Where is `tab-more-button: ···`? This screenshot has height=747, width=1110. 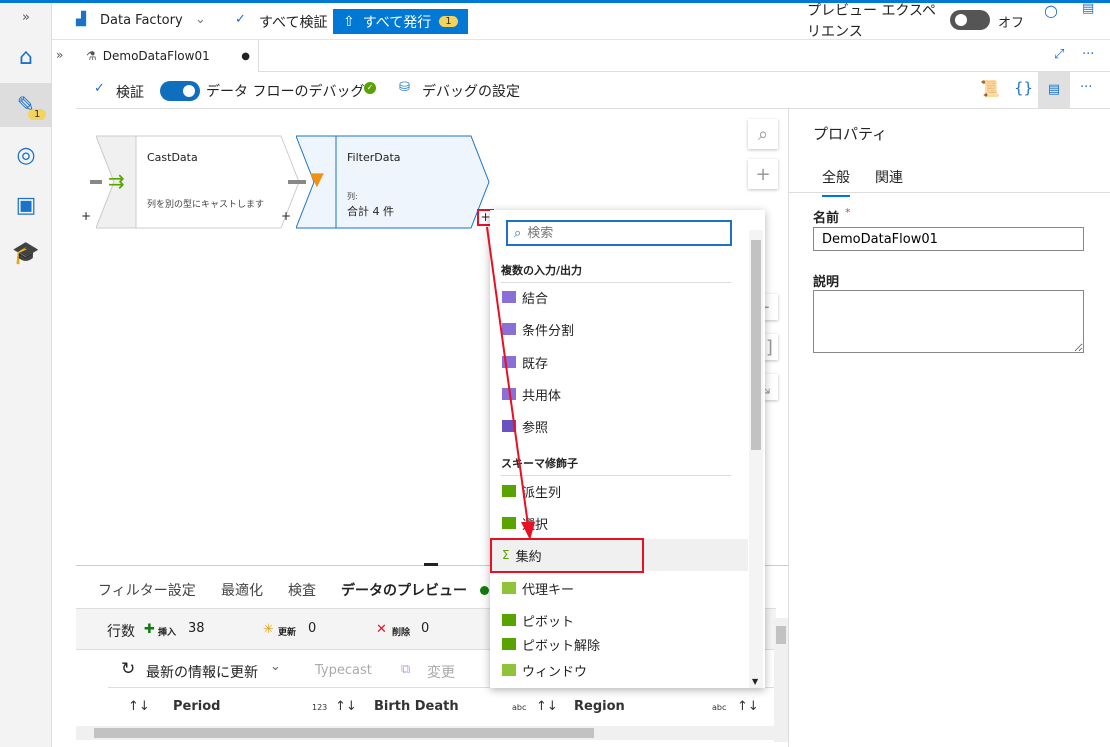
tab-more-button: ··· is located at coordinates (1088, 54).